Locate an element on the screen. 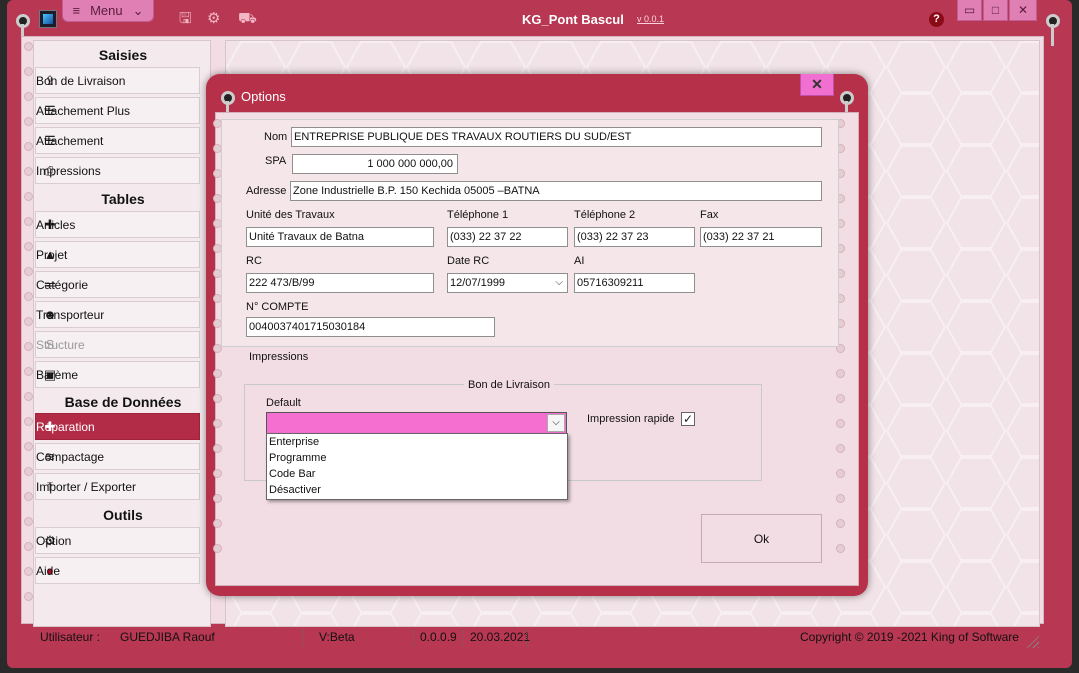 This screenshot has height=673, width=1079. sidebar-item-categorie: ≔ Catégorie is located at coordinates (117, 284).